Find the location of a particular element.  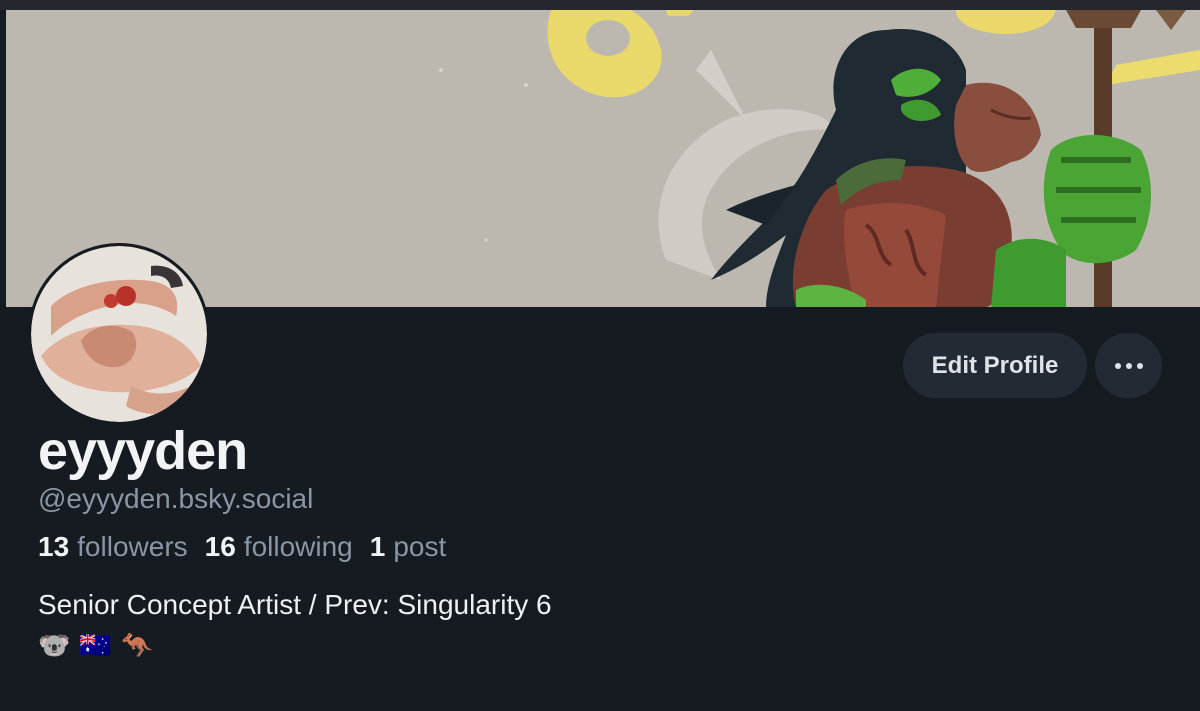

following-link: 16 following is located at coordinates (279, 547).